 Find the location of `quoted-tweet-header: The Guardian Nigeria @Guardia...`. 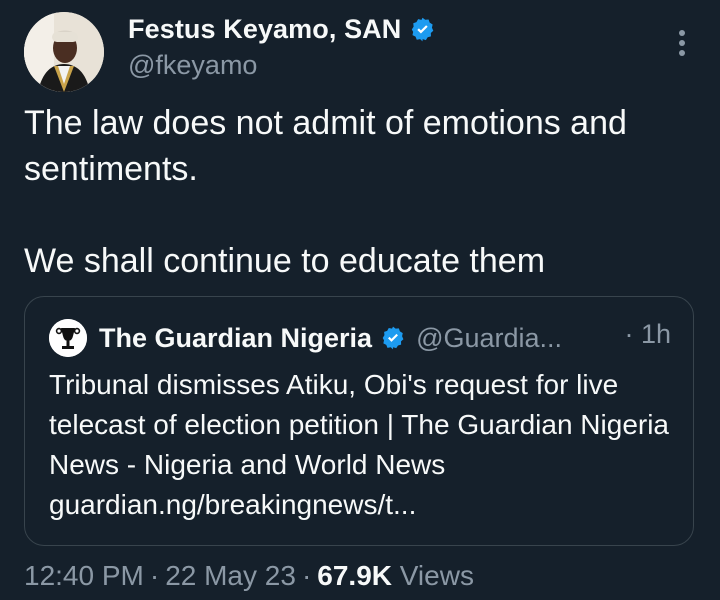

quoted-tweet-header: The Guardian Nigeria @Guardia... is located at coordinates (305, 338).